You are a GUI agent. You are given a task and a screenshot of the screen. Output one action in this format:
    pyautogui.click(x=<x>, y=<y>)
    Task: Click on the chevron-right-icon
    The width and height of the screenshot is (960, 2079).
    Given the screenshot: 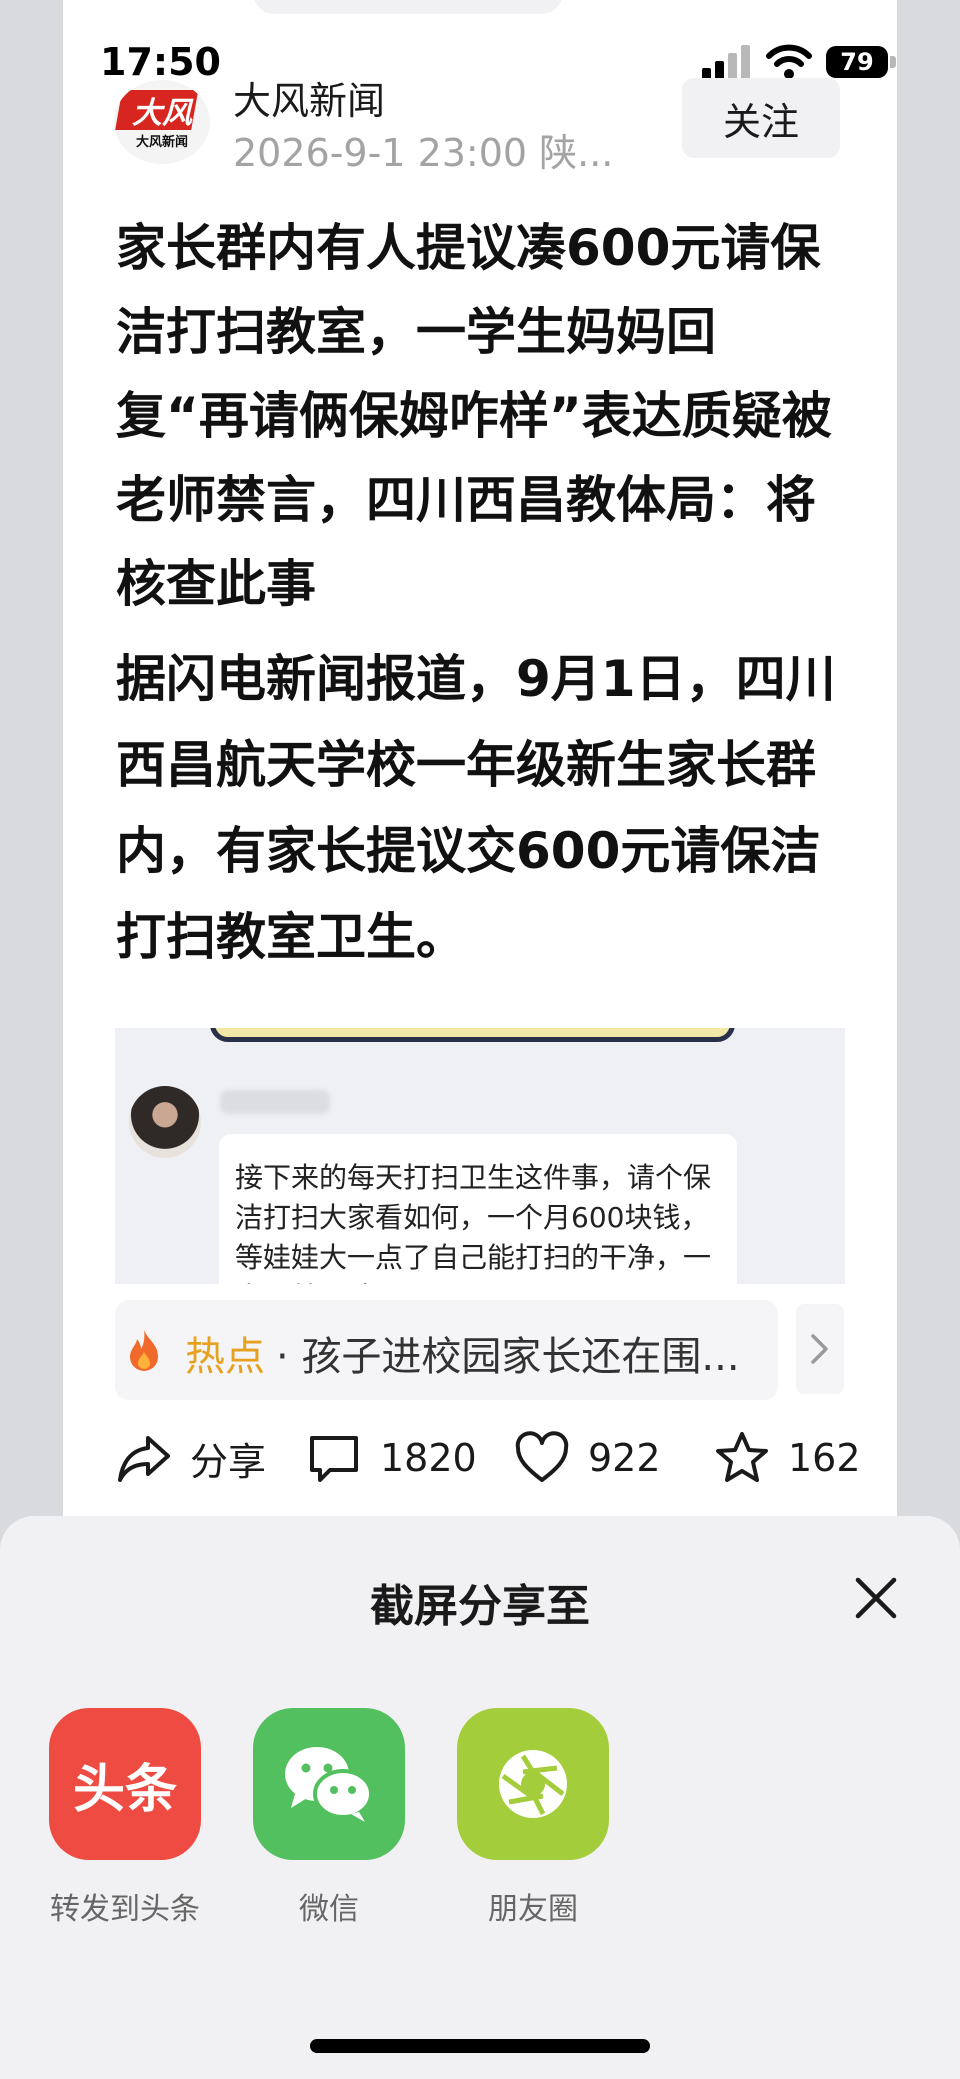 What is the action you would take?
    pyautogui.click(x=819, y=1349)
    